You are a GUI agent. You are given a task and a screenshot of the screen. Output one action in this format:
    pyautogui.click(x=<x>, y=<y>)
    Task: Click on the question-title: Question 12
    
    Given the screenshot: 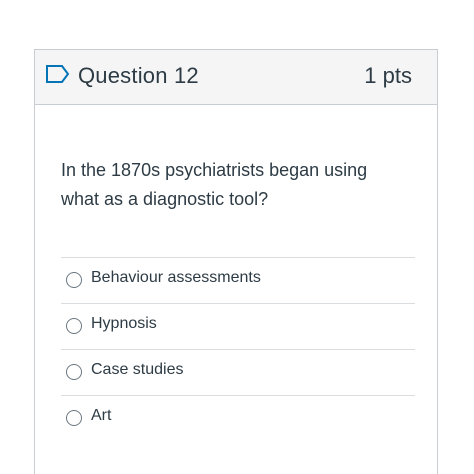 What is the action you would take?
    pyautogui.click(x=138, y=75)
    